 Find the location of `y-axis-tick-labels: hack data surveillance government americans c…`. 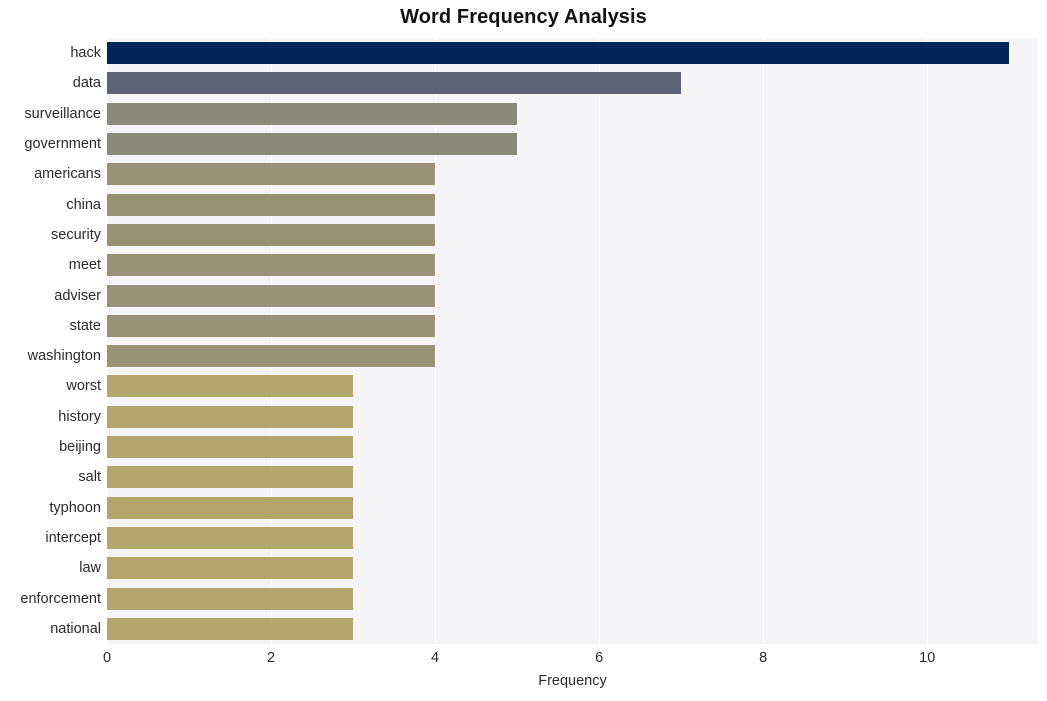

y-axis-tick-labels: hack data surveillance government americans c… is located at coordinates (50, 341).